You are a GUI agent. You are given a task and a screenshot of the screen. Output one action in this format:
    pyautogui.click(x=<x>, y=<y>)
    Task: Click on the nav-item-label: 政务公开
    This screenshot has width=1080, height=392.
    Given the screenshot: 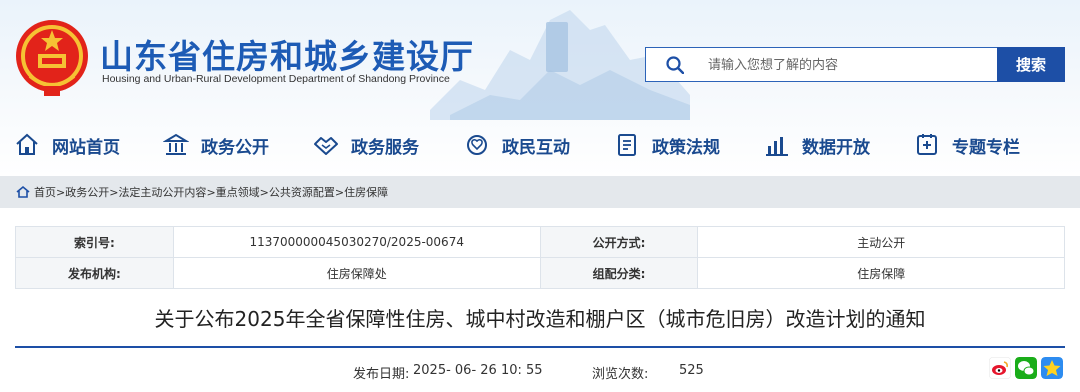 What is the action you would take?
    pyautogui.click(x=235, y=147)
    